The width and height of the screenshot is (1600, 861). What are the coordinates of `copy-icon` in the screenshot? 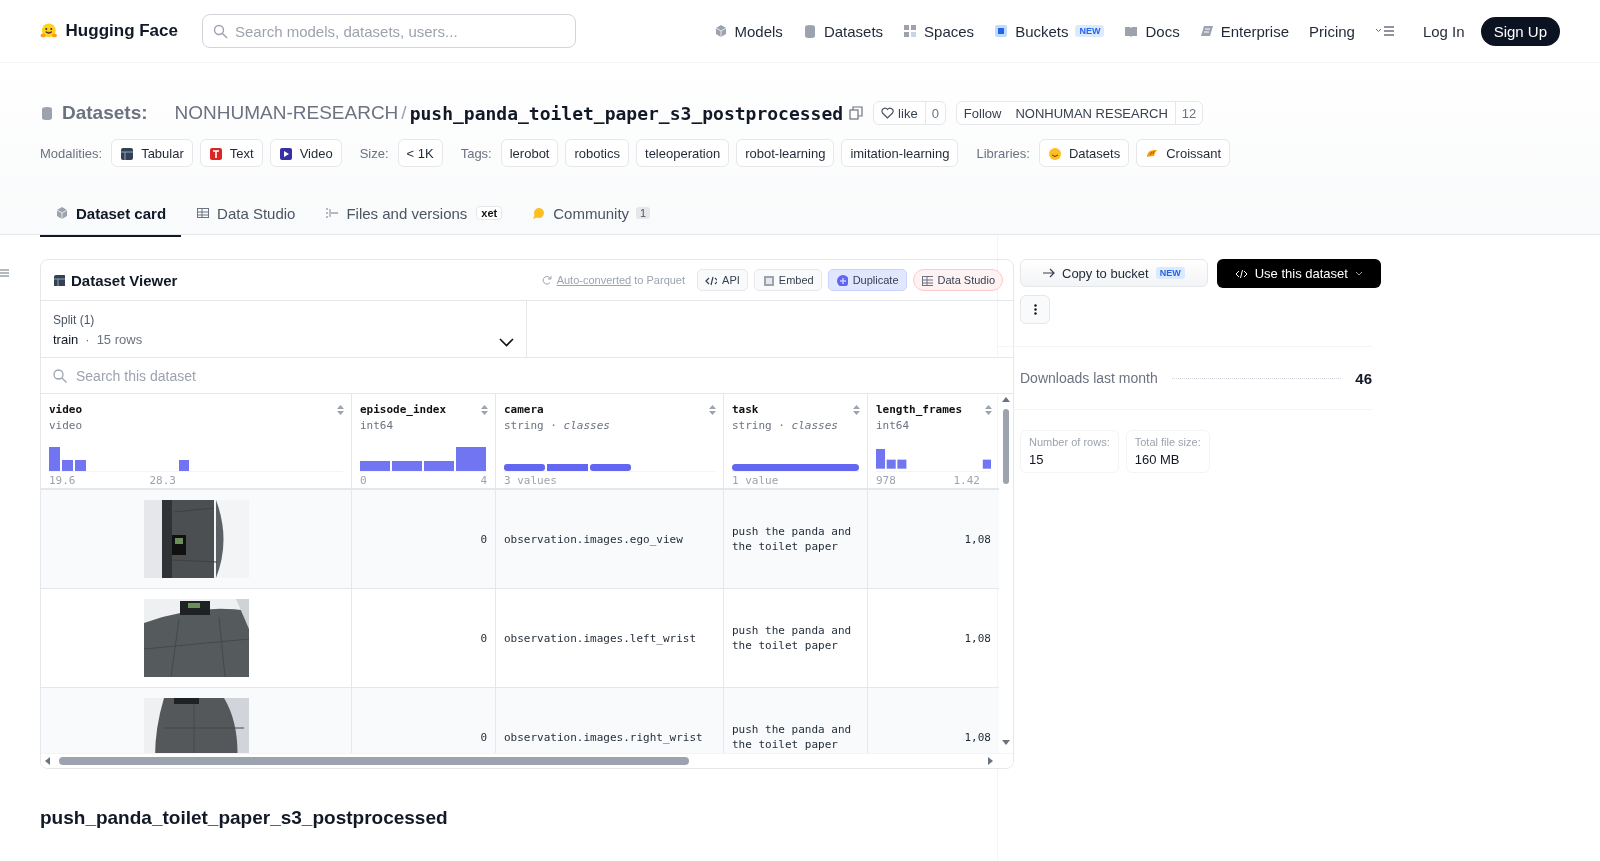 It's located at (856, 113).